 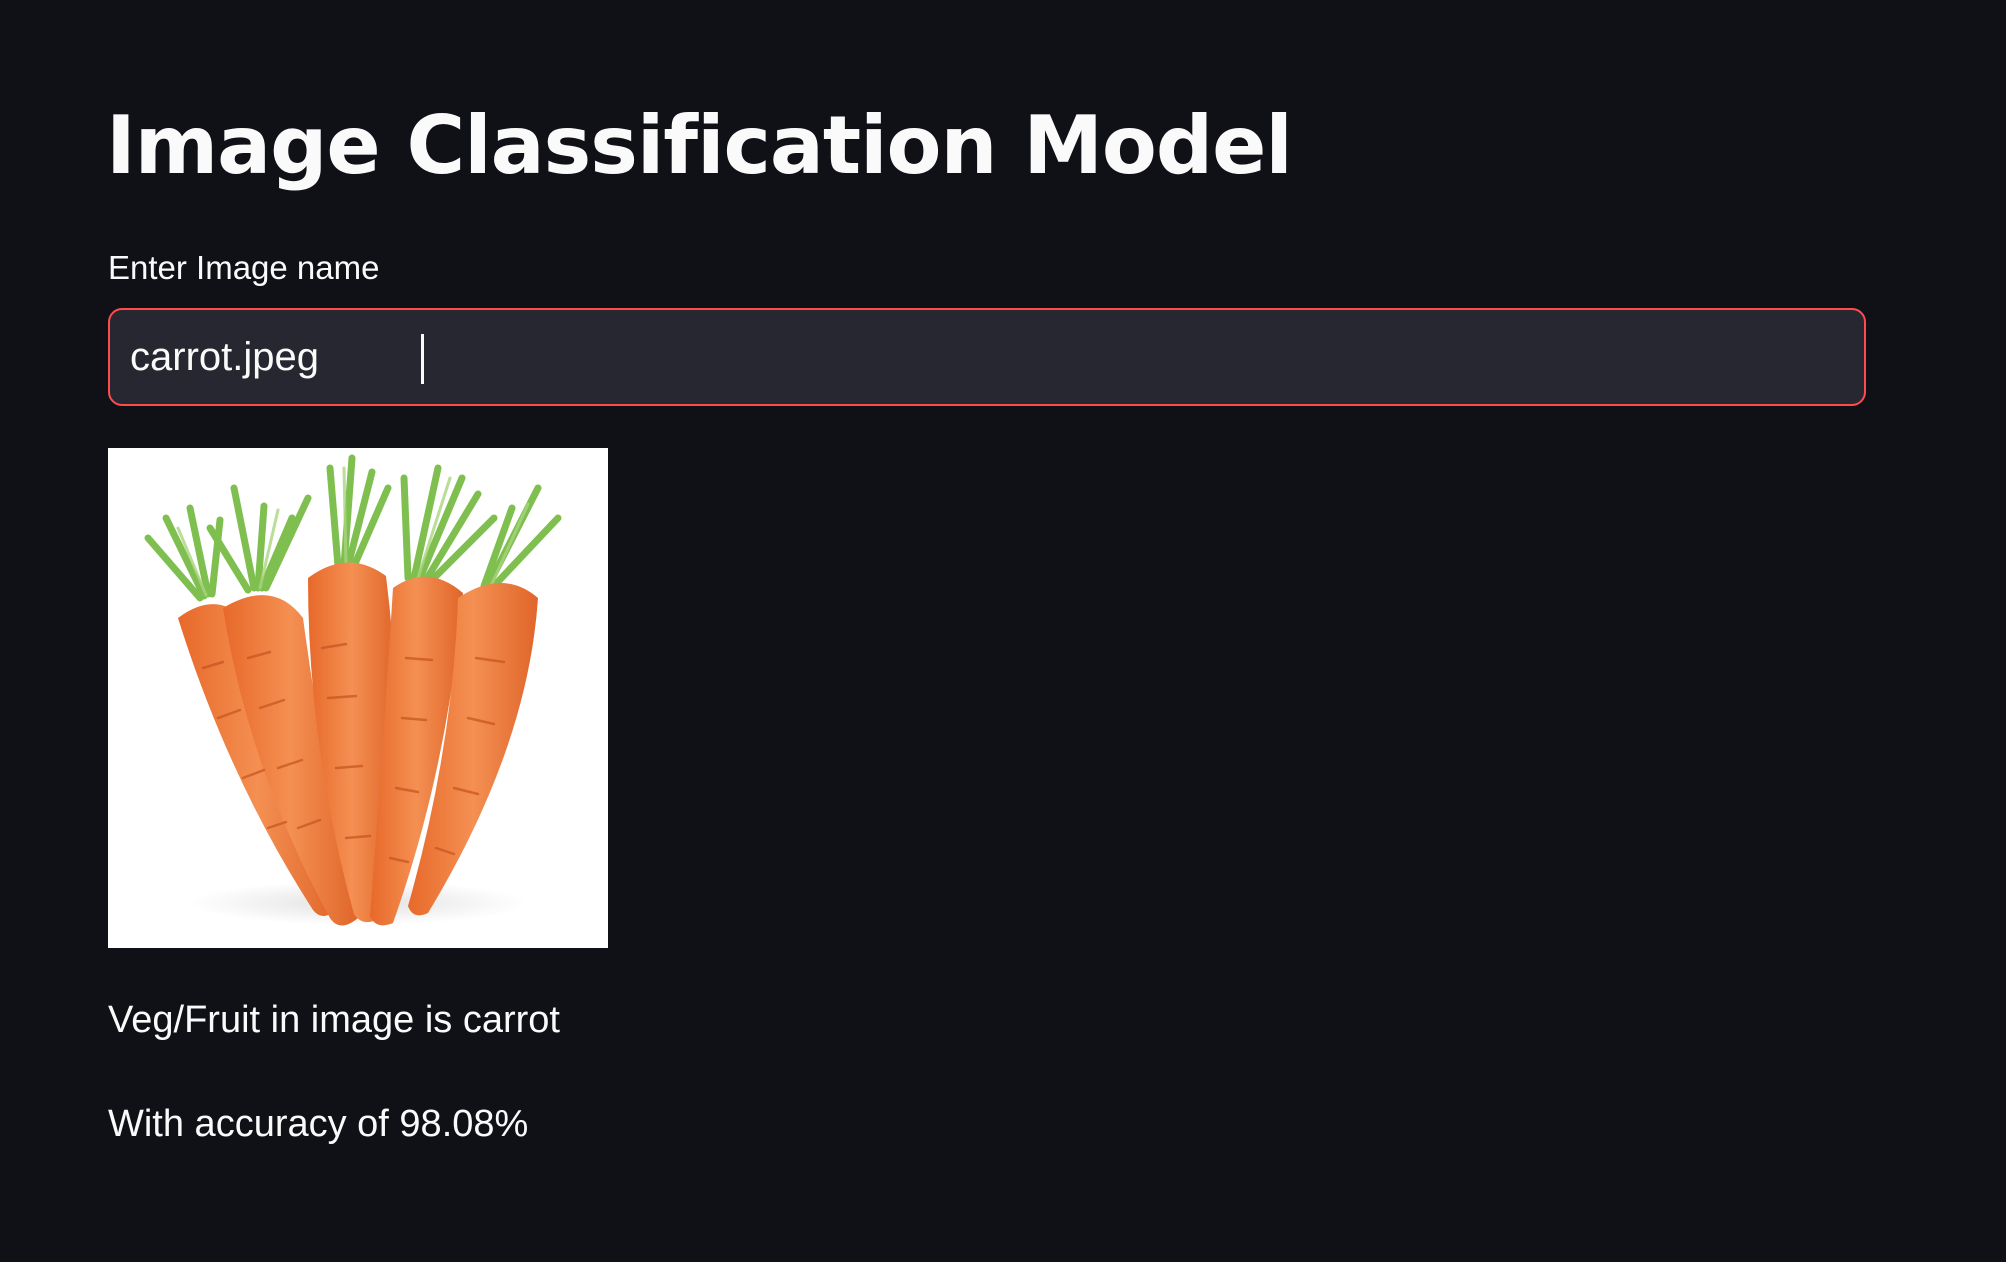 What do you see at coordinates (422, 359) in the screenshot?
I see `text-caret` at bounding box center [422, 359].